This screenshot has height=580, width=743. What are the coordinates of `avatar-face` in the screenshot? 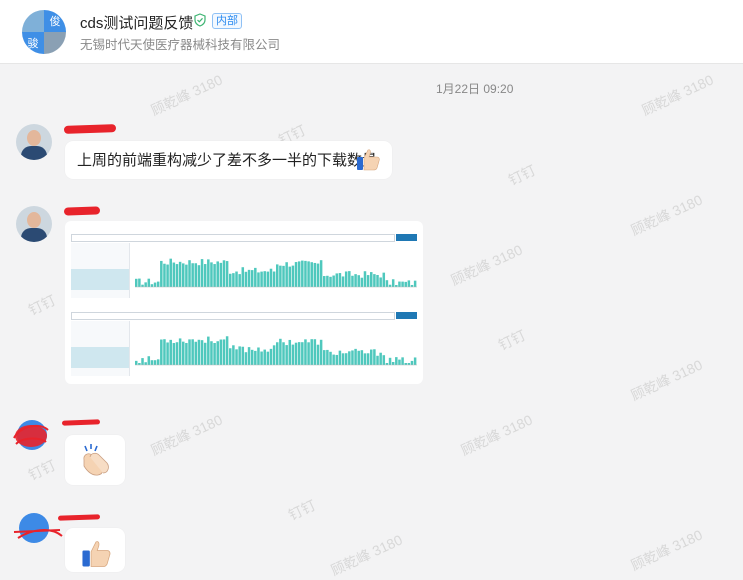 It's located at (34, 138).